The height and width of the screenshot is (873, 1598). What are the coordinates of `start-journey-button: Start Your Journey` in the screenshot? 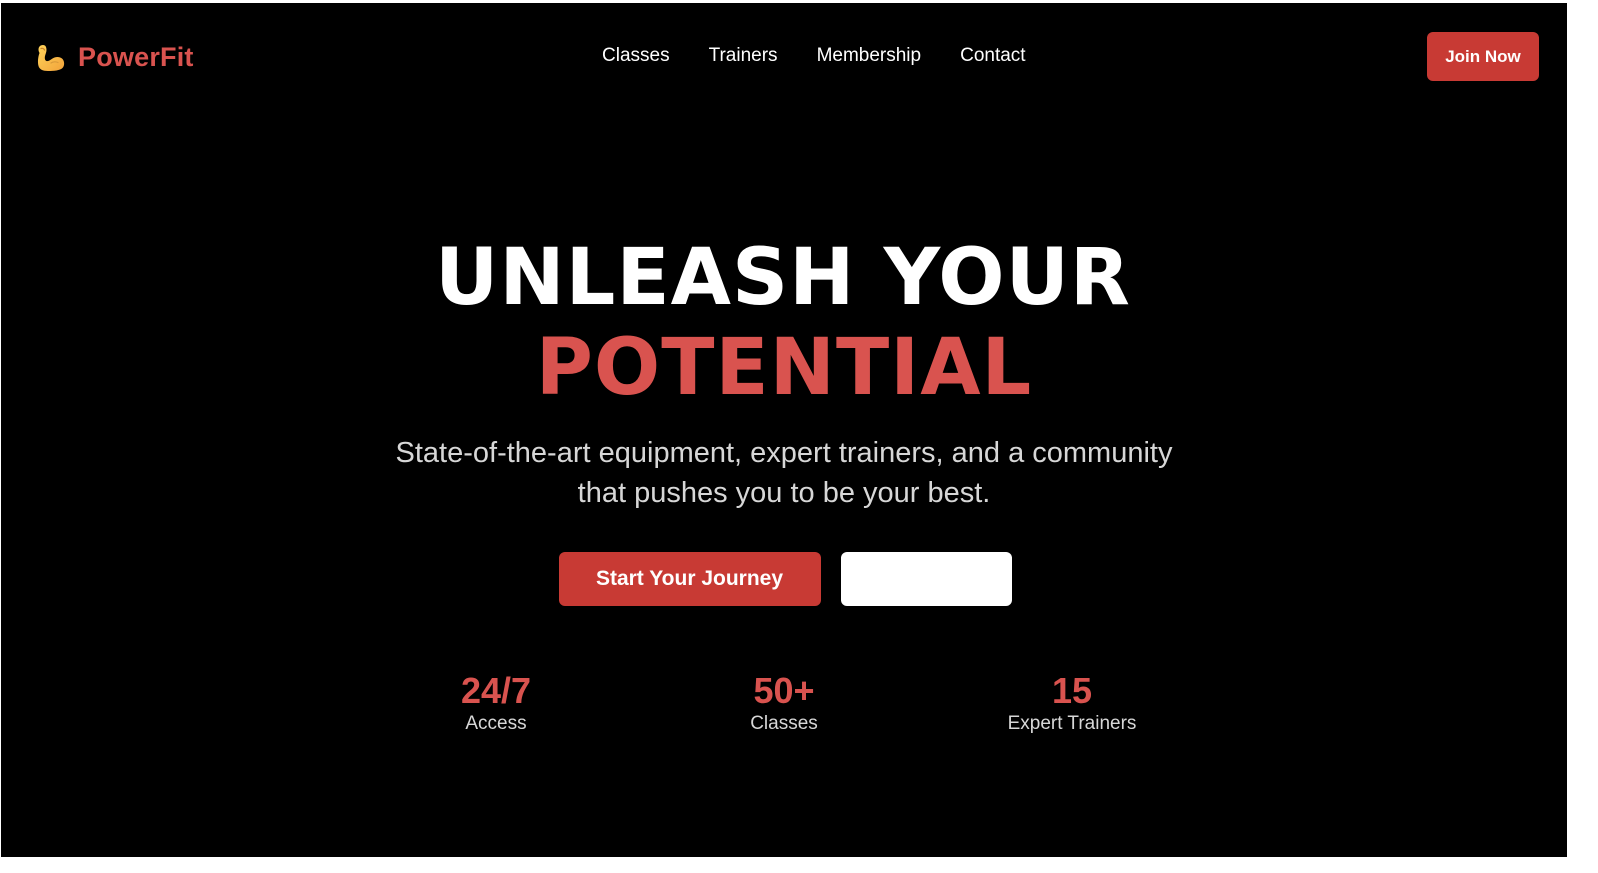 It's located at (689, 579).